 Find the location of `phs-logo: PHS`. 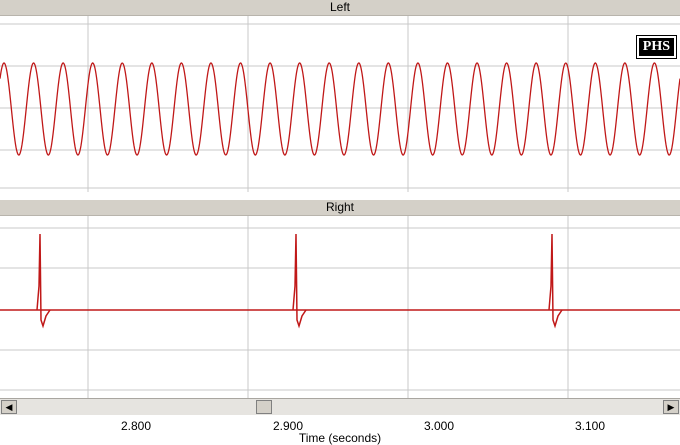

phs-logo: PHS is located at coordinates (656, 47).